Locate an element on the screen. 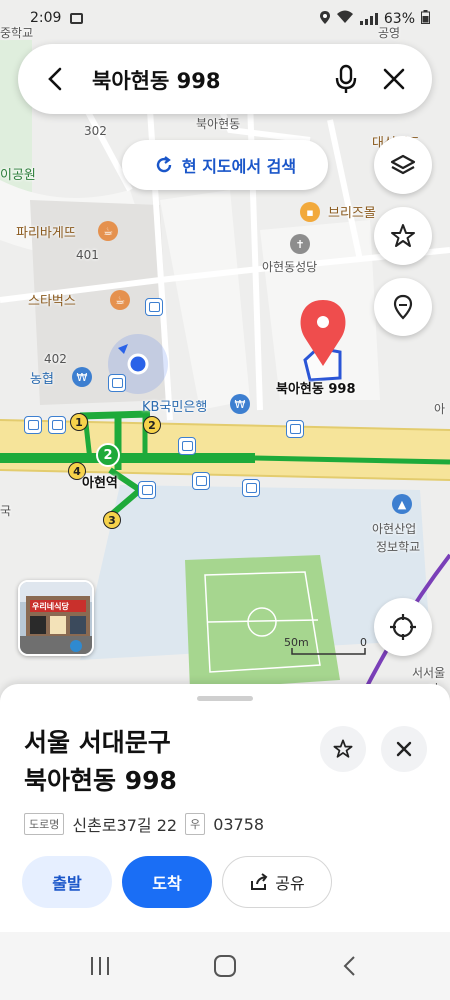 Image resolution: width=450 pixels, height=1000 pixels. action-row: 출발 도착 공유 is located at coordinates (177, 882).